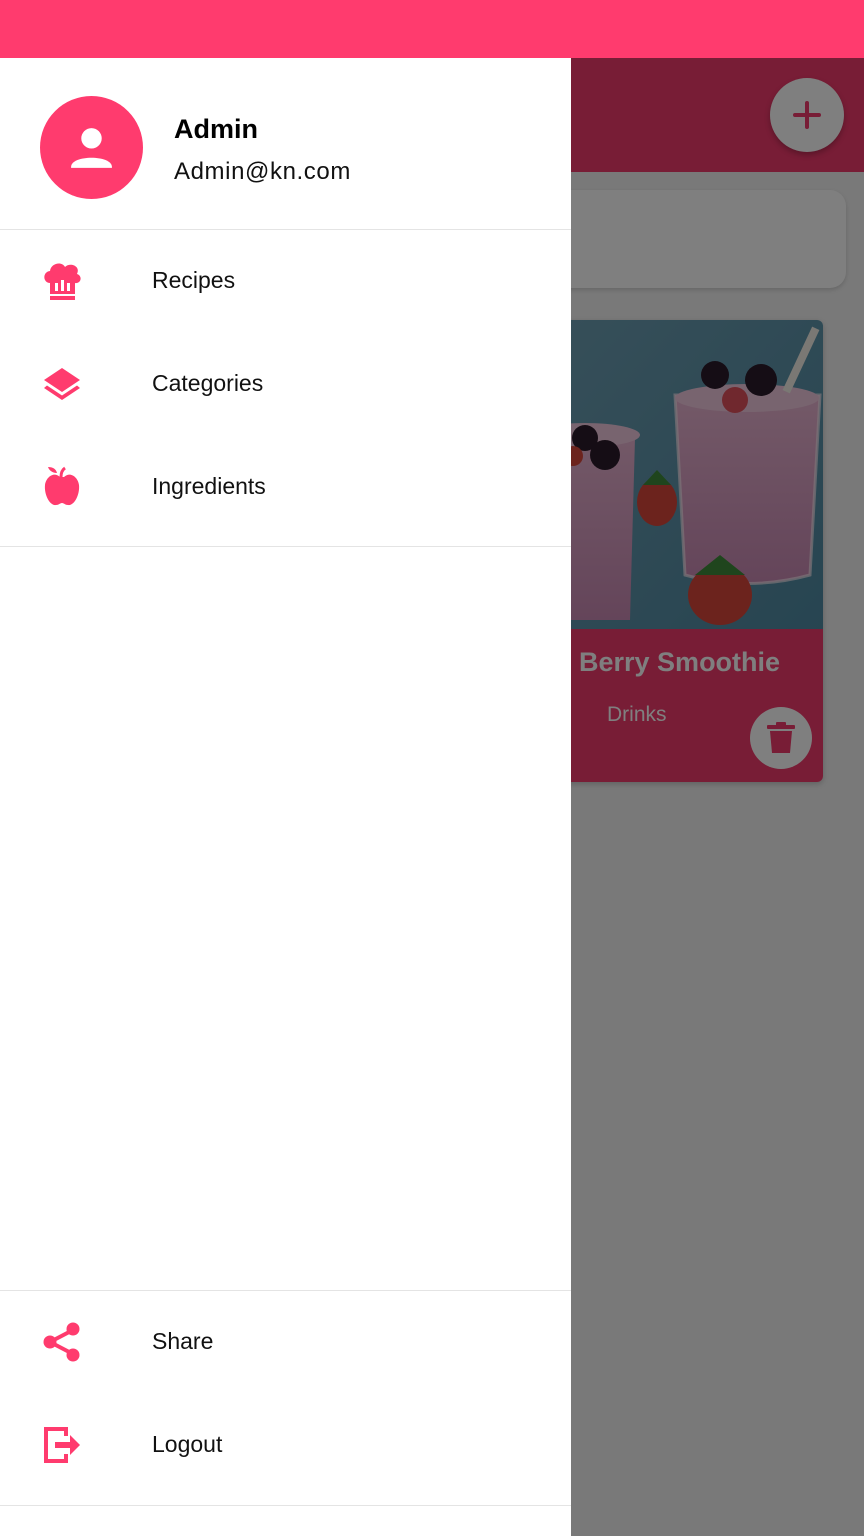 Image resolution: width=864 pixels, height=1536 pixels. I want to click on menu-item-share: Share, so click(285, 1342).